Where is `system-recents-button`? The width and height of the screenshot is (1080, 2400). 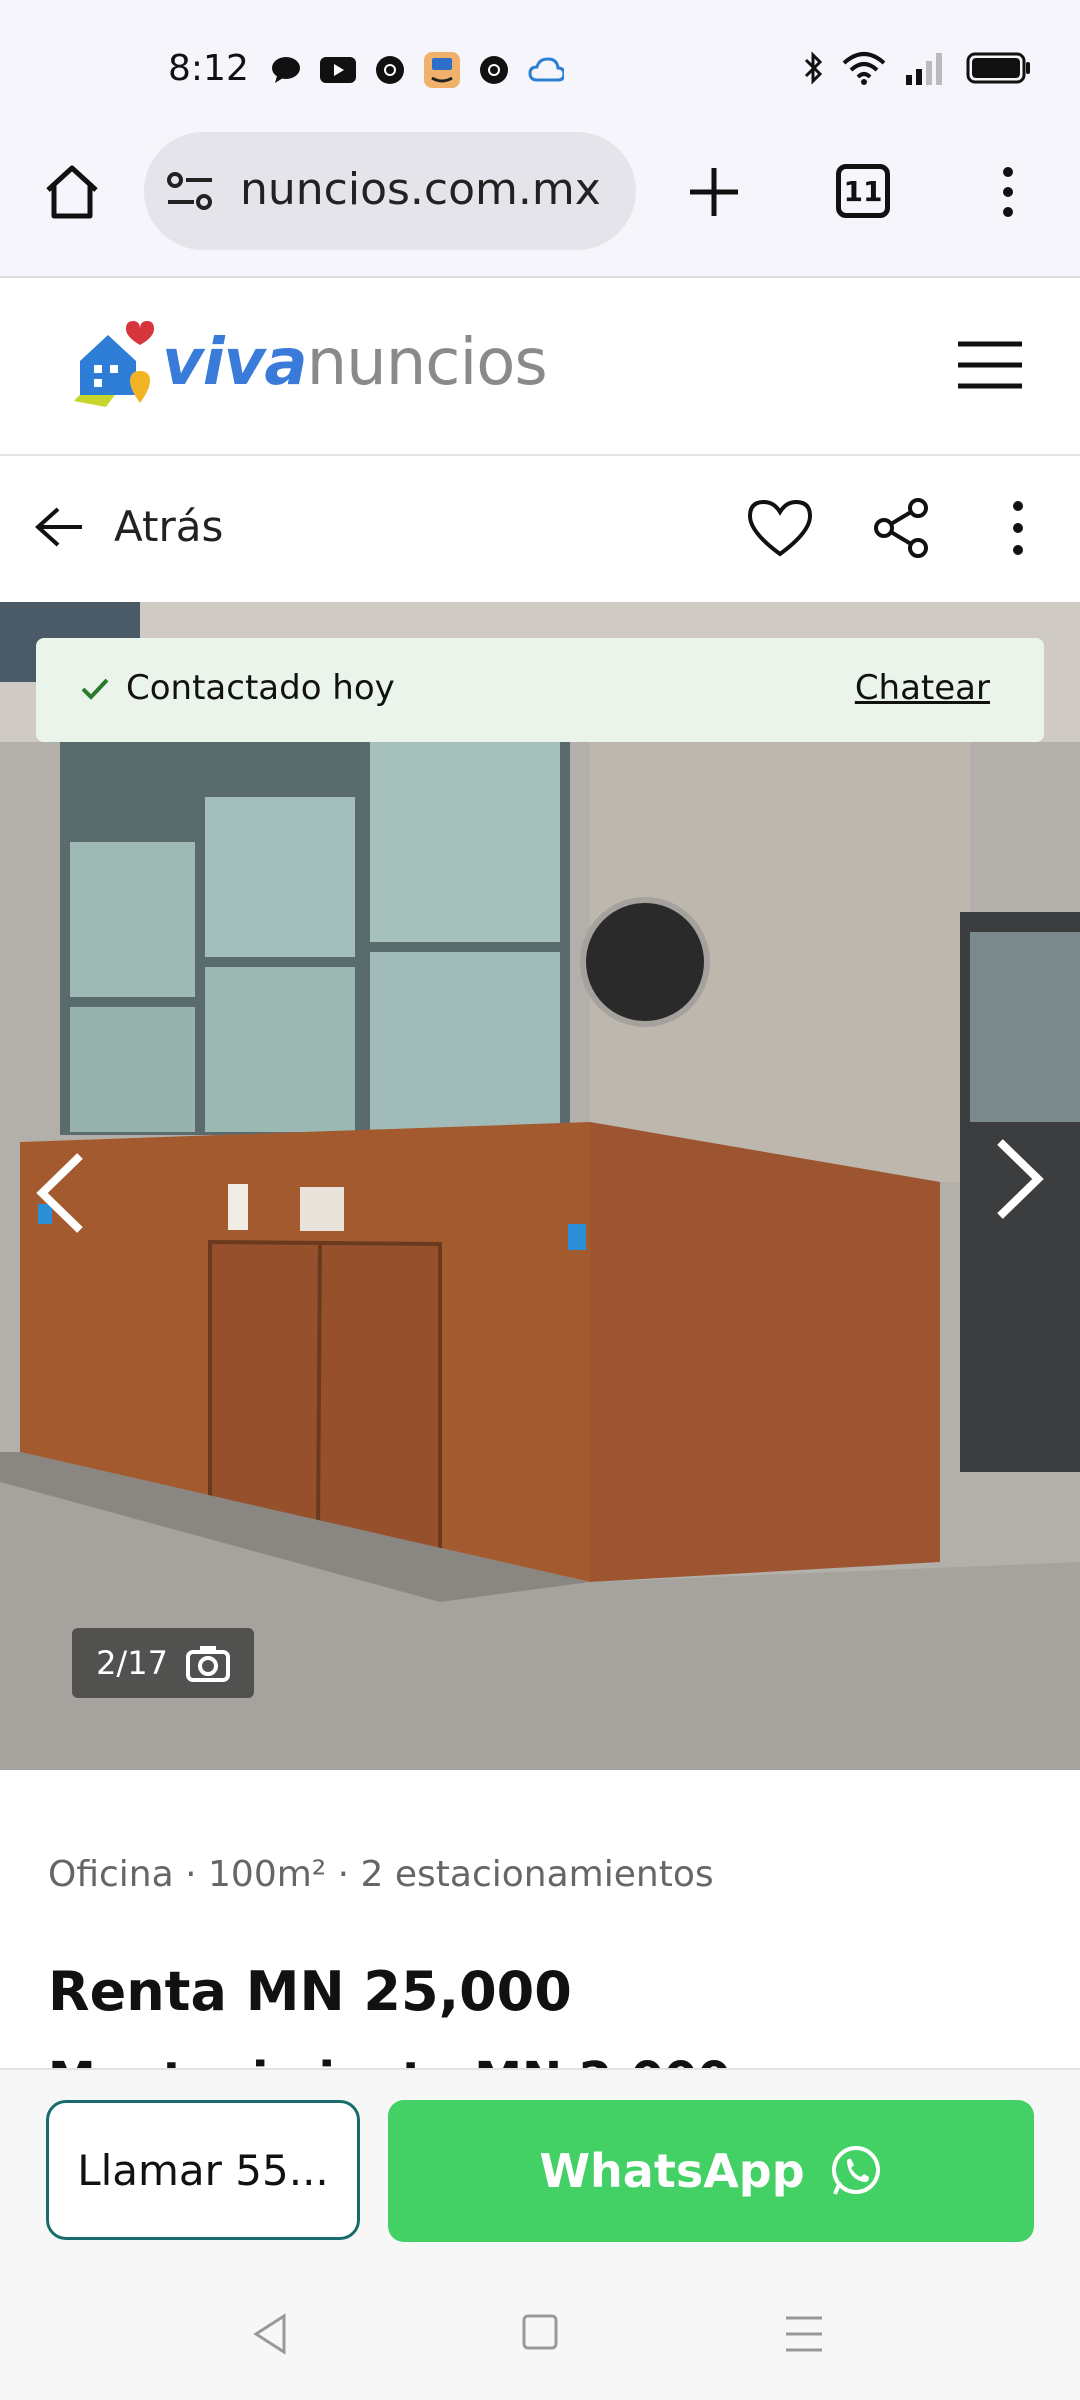 system-recents-button is located at coordinates (804, 2334).